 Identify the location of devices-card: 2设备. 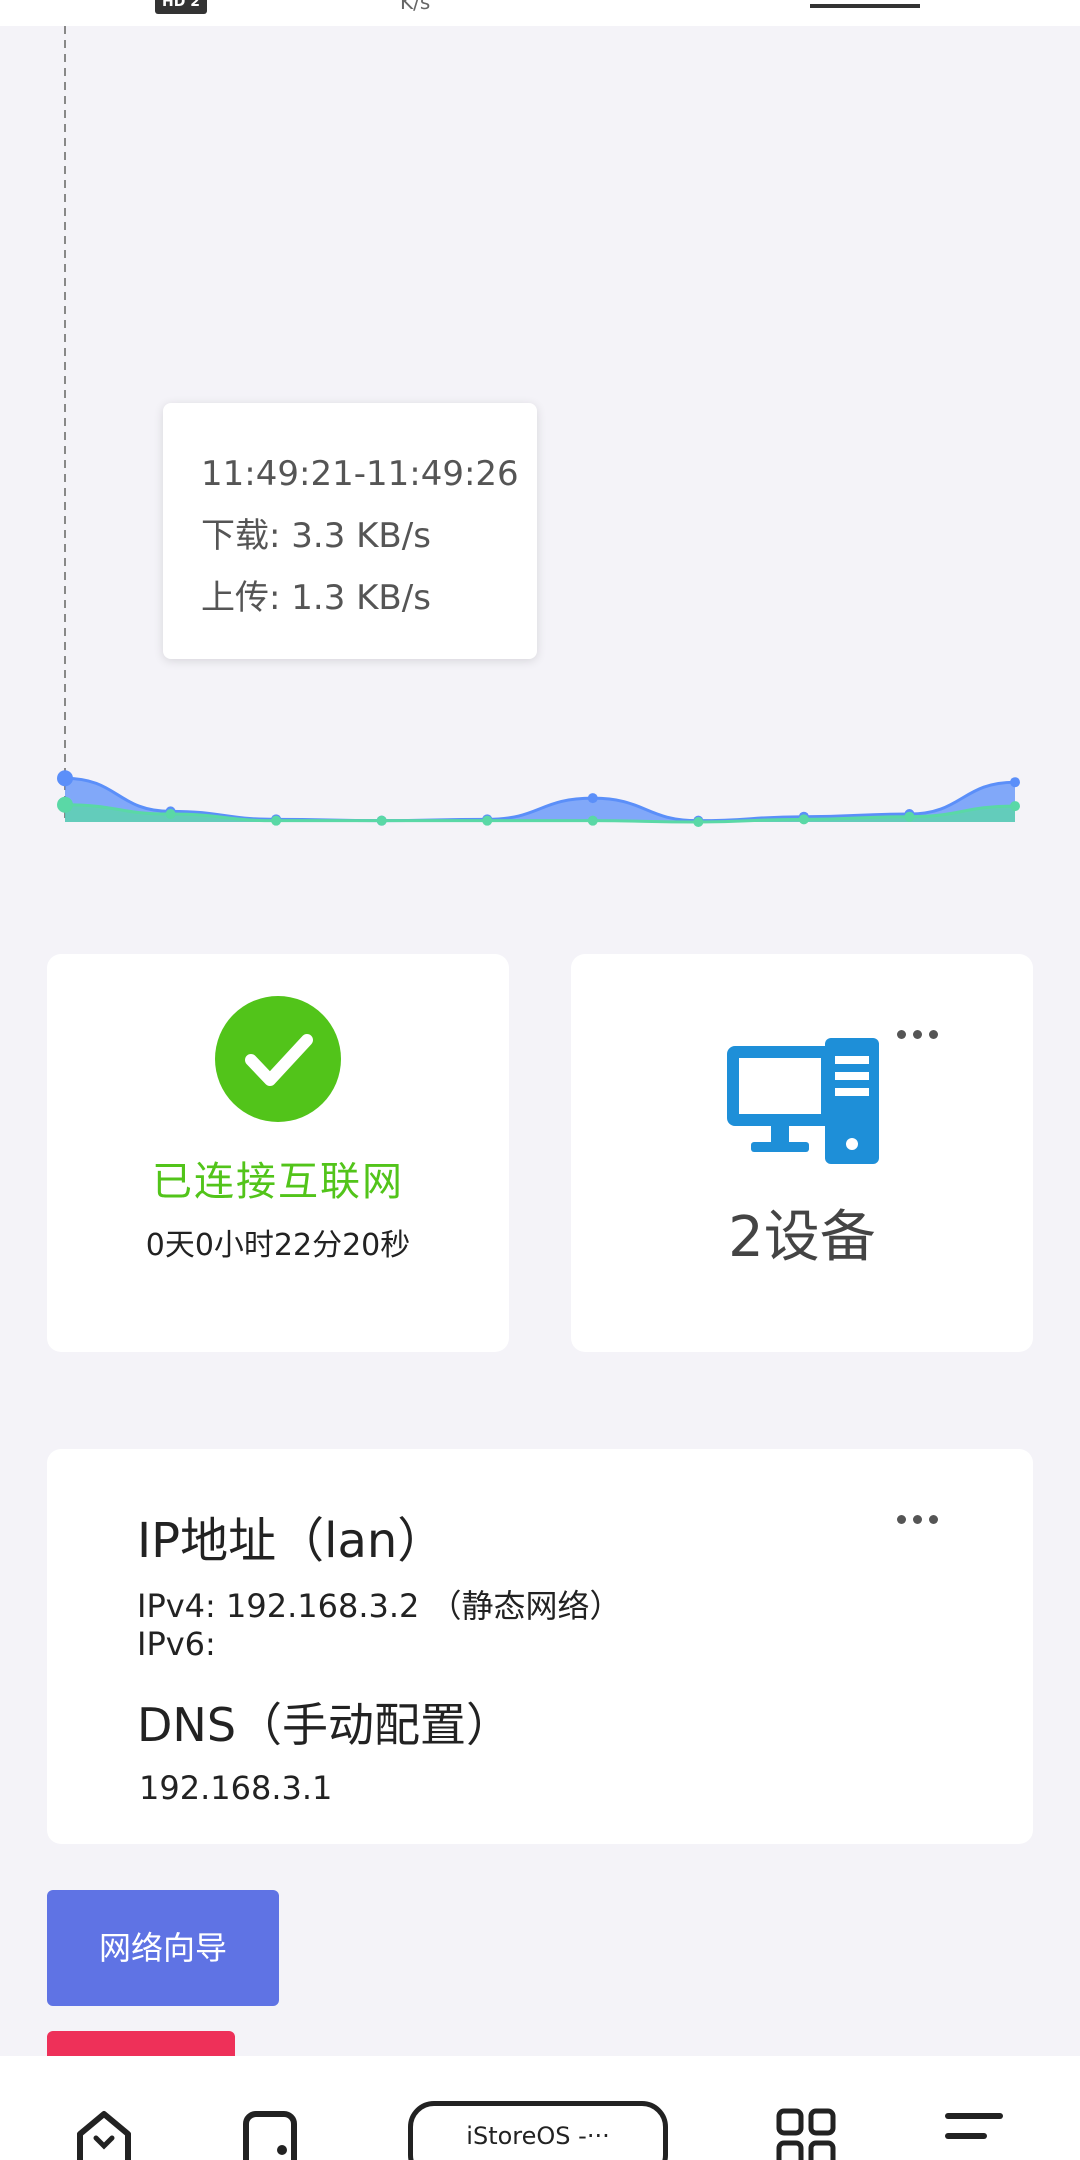
(802, 1153).